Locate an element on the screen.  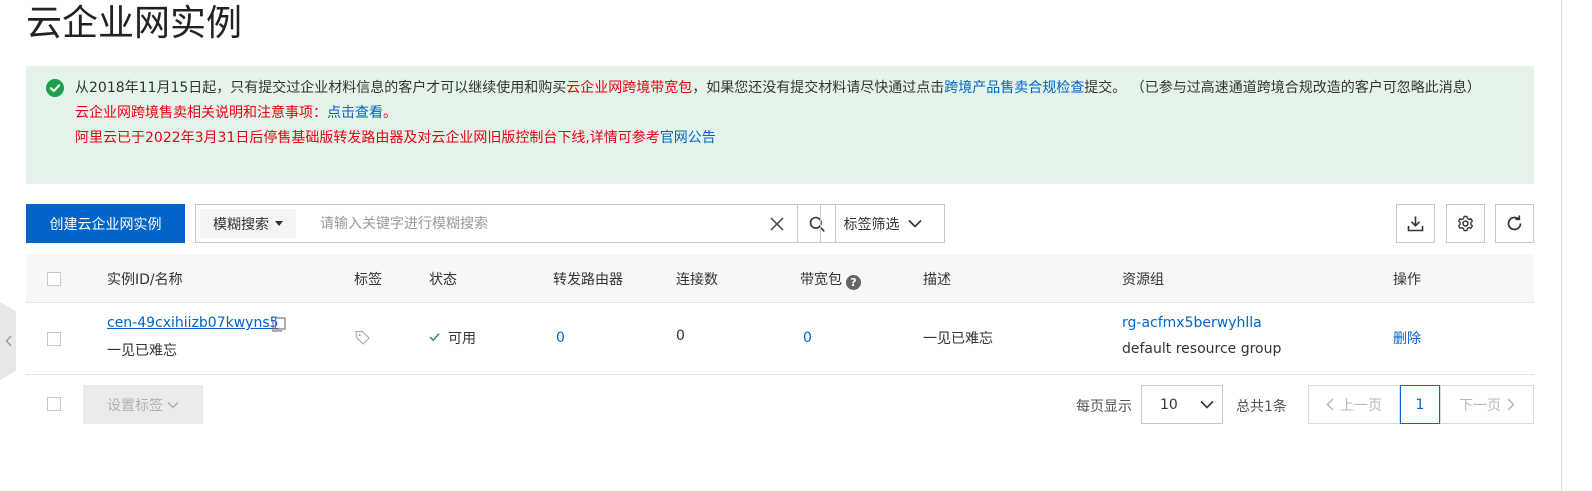
col-connections: 连接数 is located at coordinates (697, 280).